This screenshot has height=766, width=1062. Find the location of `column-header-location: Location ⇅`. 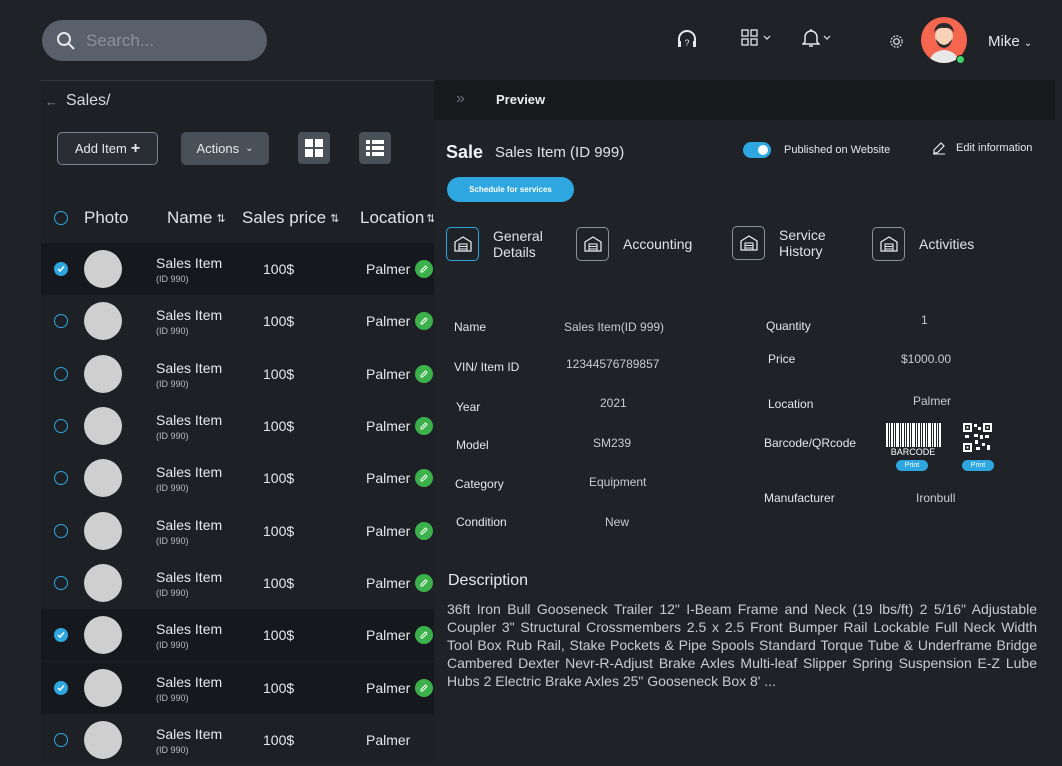

column-header-location: Location ⇅ is located at coordinates (398, 218).